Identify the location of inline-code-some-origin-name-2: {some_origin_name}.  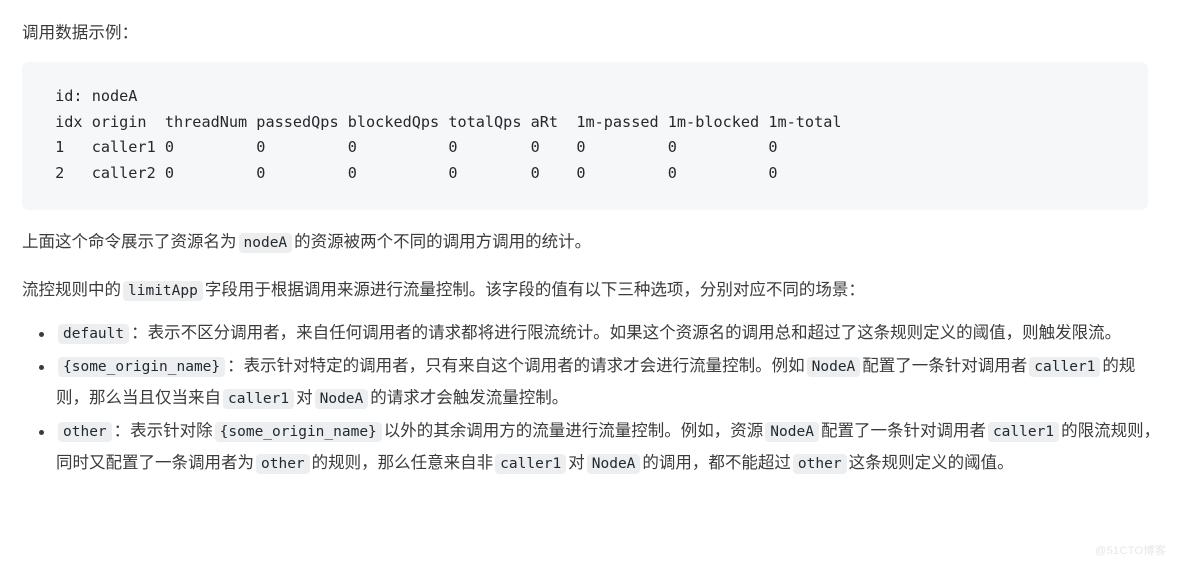
(298, 432).